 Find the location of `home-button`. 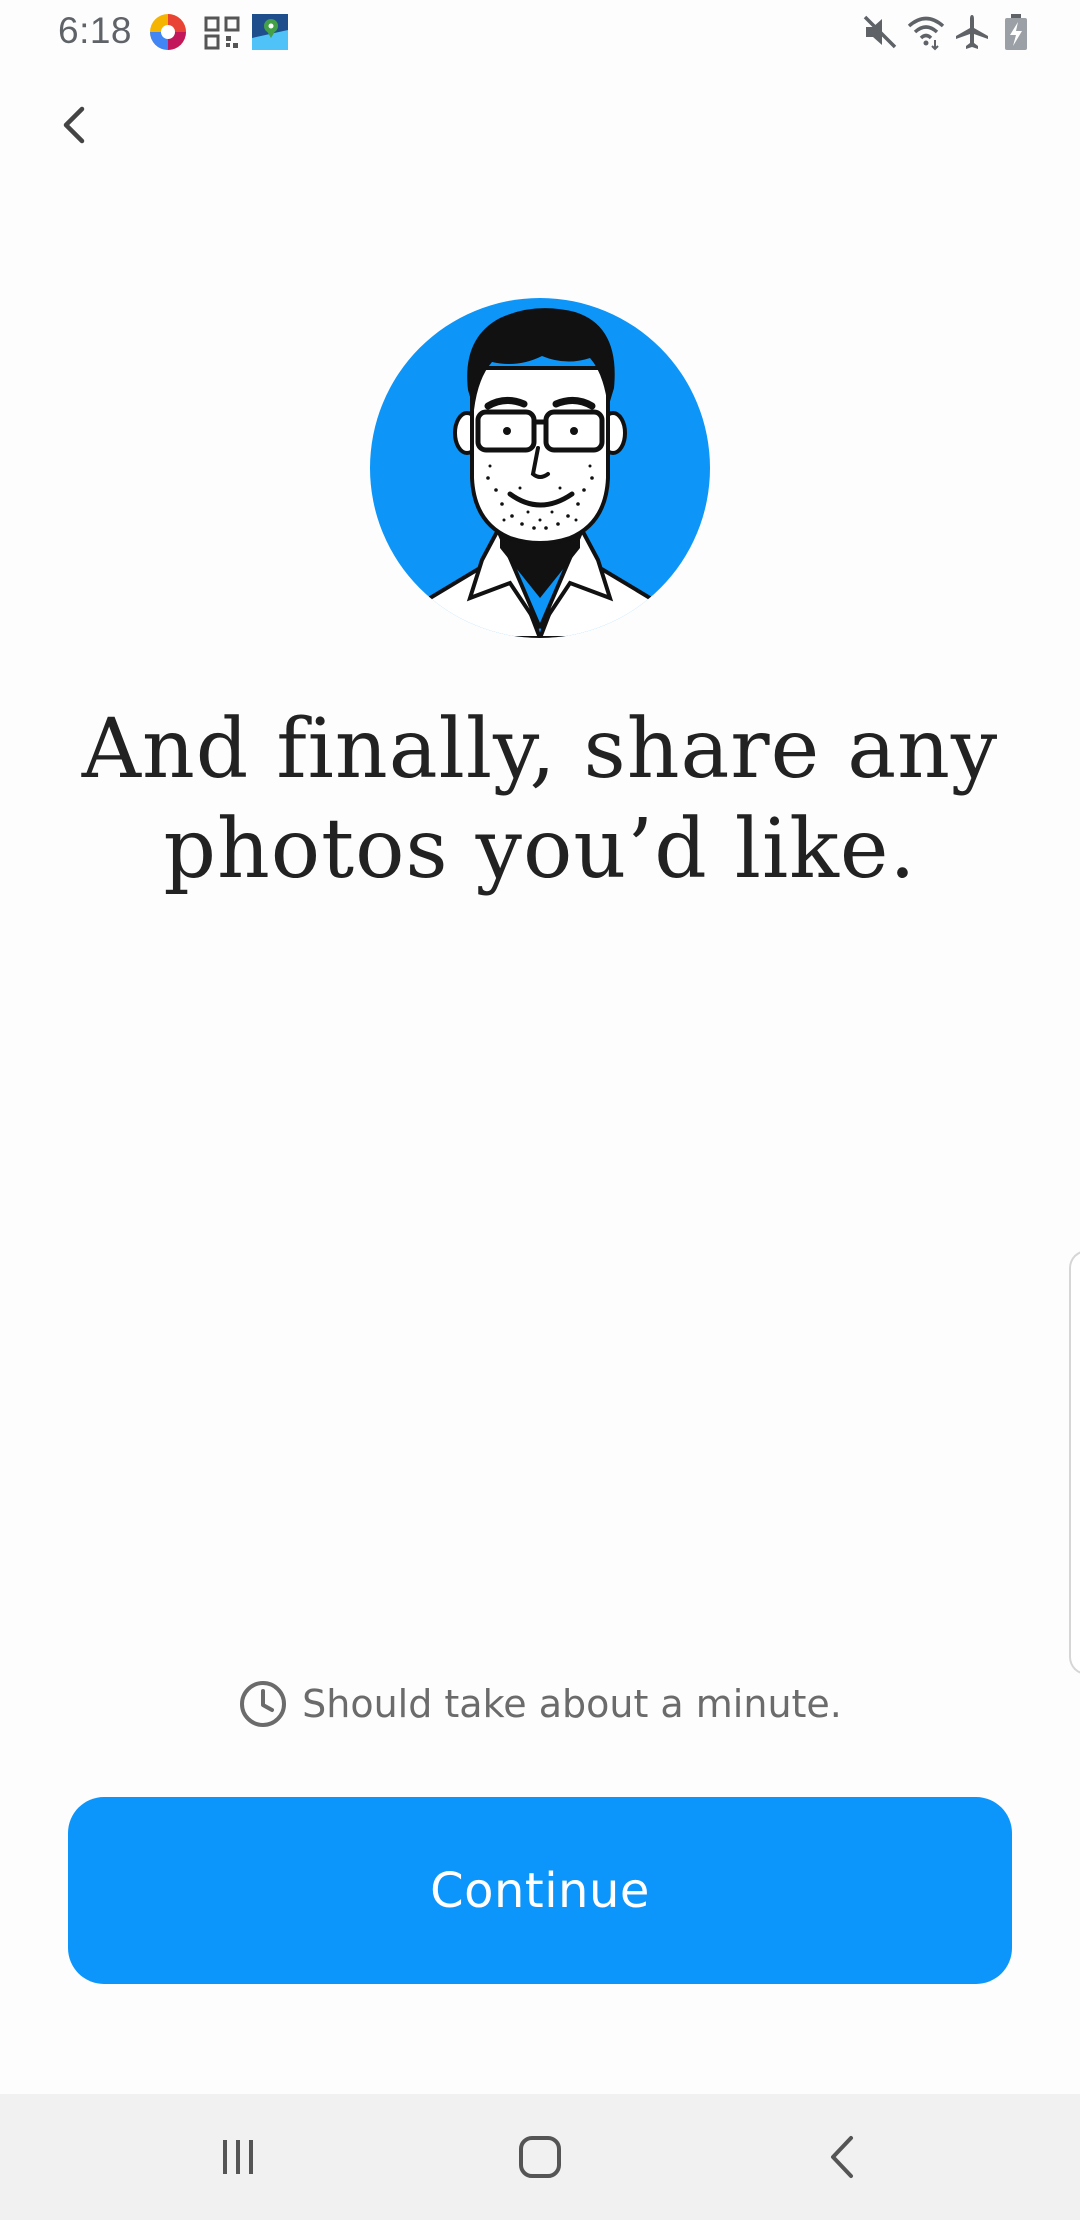

home-button is located at coordinates (540, 2157).